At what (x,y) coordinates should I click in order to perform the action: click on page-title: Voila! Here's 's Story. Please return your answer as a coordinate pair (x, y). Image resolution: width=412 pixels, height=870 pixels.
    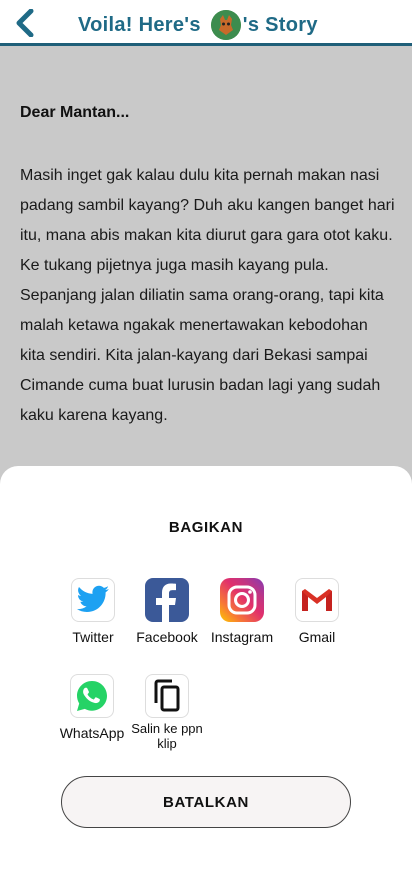
    Looking at the image, I should click on (198, 25).